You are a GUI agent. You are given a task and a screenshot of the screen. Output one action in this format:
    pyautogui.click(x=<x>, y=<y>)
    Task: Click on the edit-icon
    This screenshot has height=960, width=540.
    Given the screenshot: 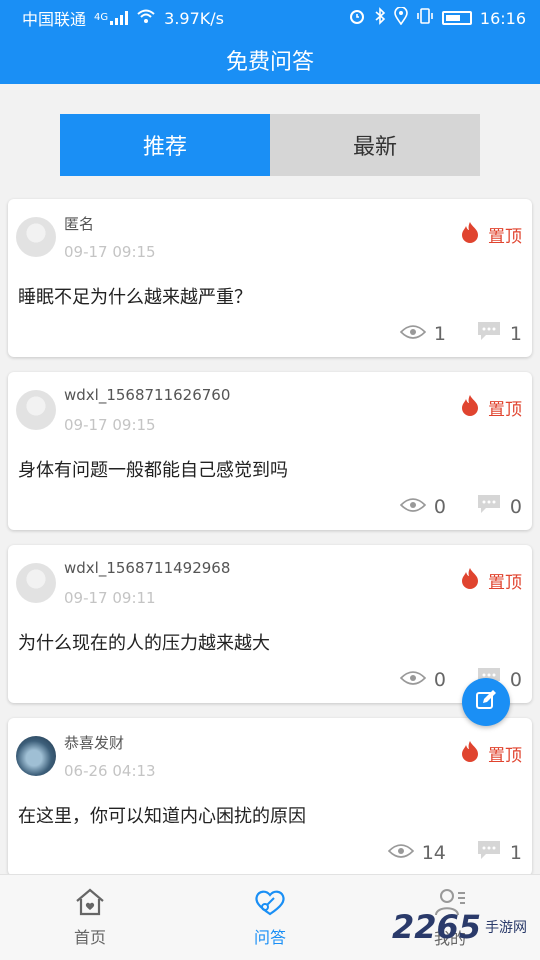 What is the action you would take?
    pyautogui.click(x=486, y=702)
    